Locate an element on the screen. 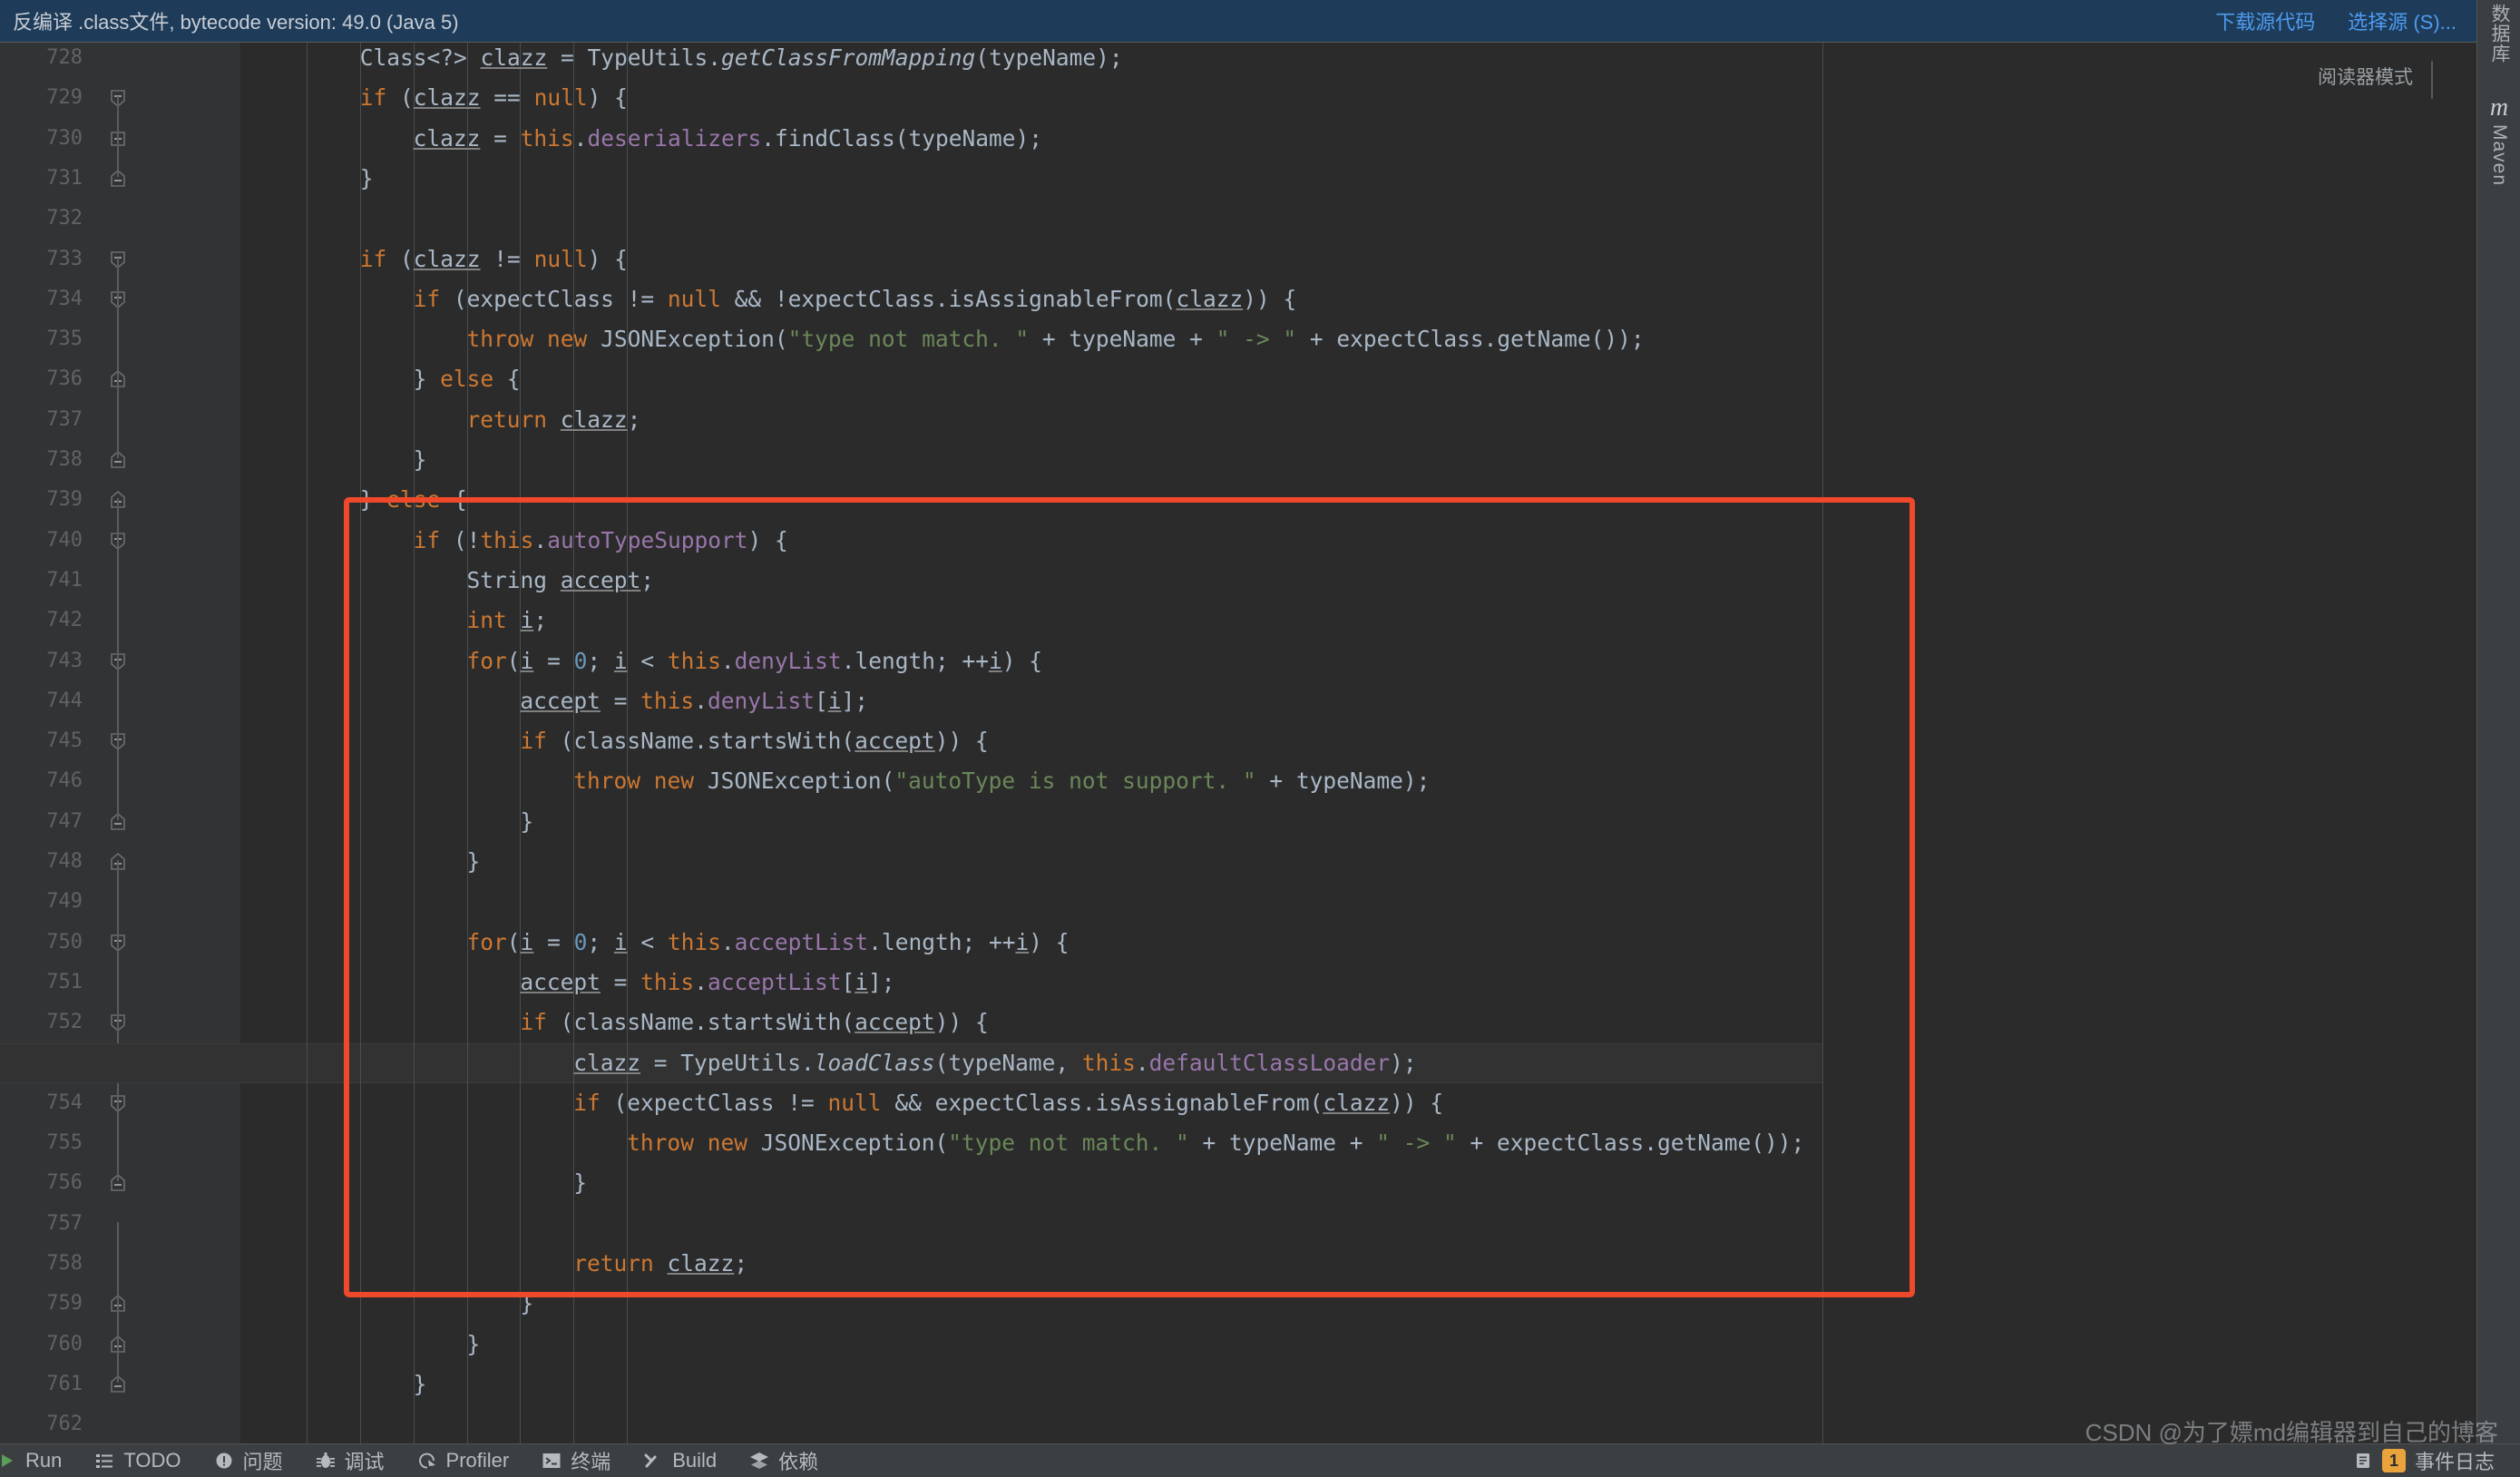 The width and height of the screenshot is (2520, 1477). bottom-bar-item-问题: 问题 is located at coordinates (248, 1460).